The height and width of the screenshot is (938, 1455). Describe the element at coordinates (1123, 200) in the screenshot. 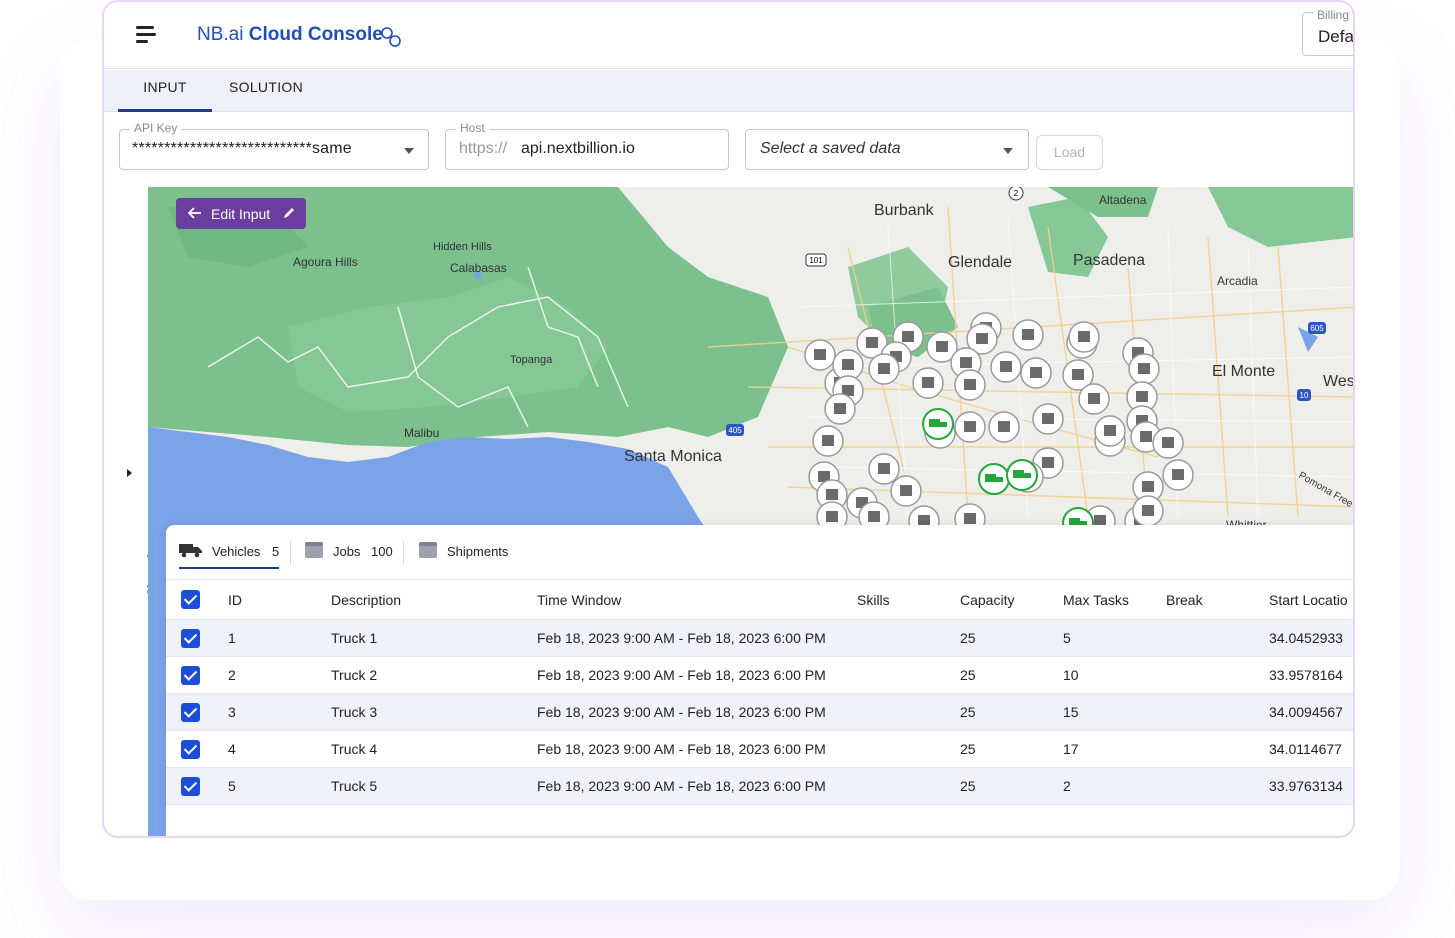

I see `map-label-altadena: Altadena` at that location.